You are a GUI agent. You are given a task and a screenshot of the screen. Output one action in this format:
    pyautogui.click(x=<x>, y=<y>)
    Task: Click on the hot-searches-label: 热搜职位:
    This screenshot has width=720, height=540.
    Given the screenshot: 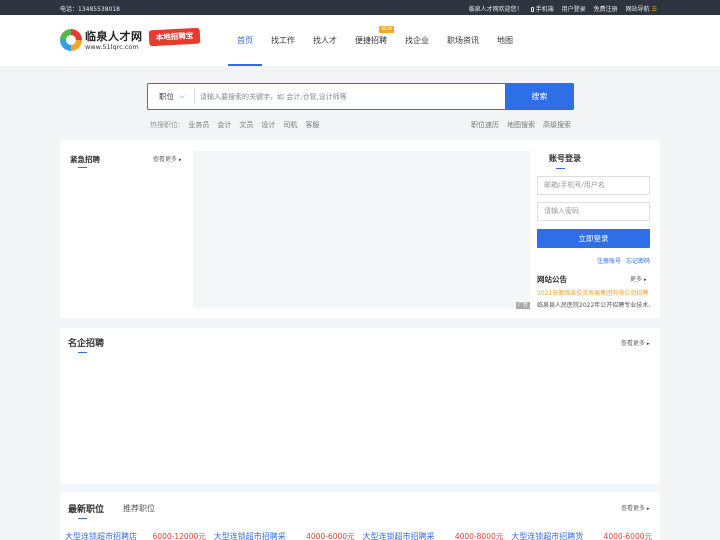 What is the action you would take?
    pyautogui.click(x=165, y=125)
    